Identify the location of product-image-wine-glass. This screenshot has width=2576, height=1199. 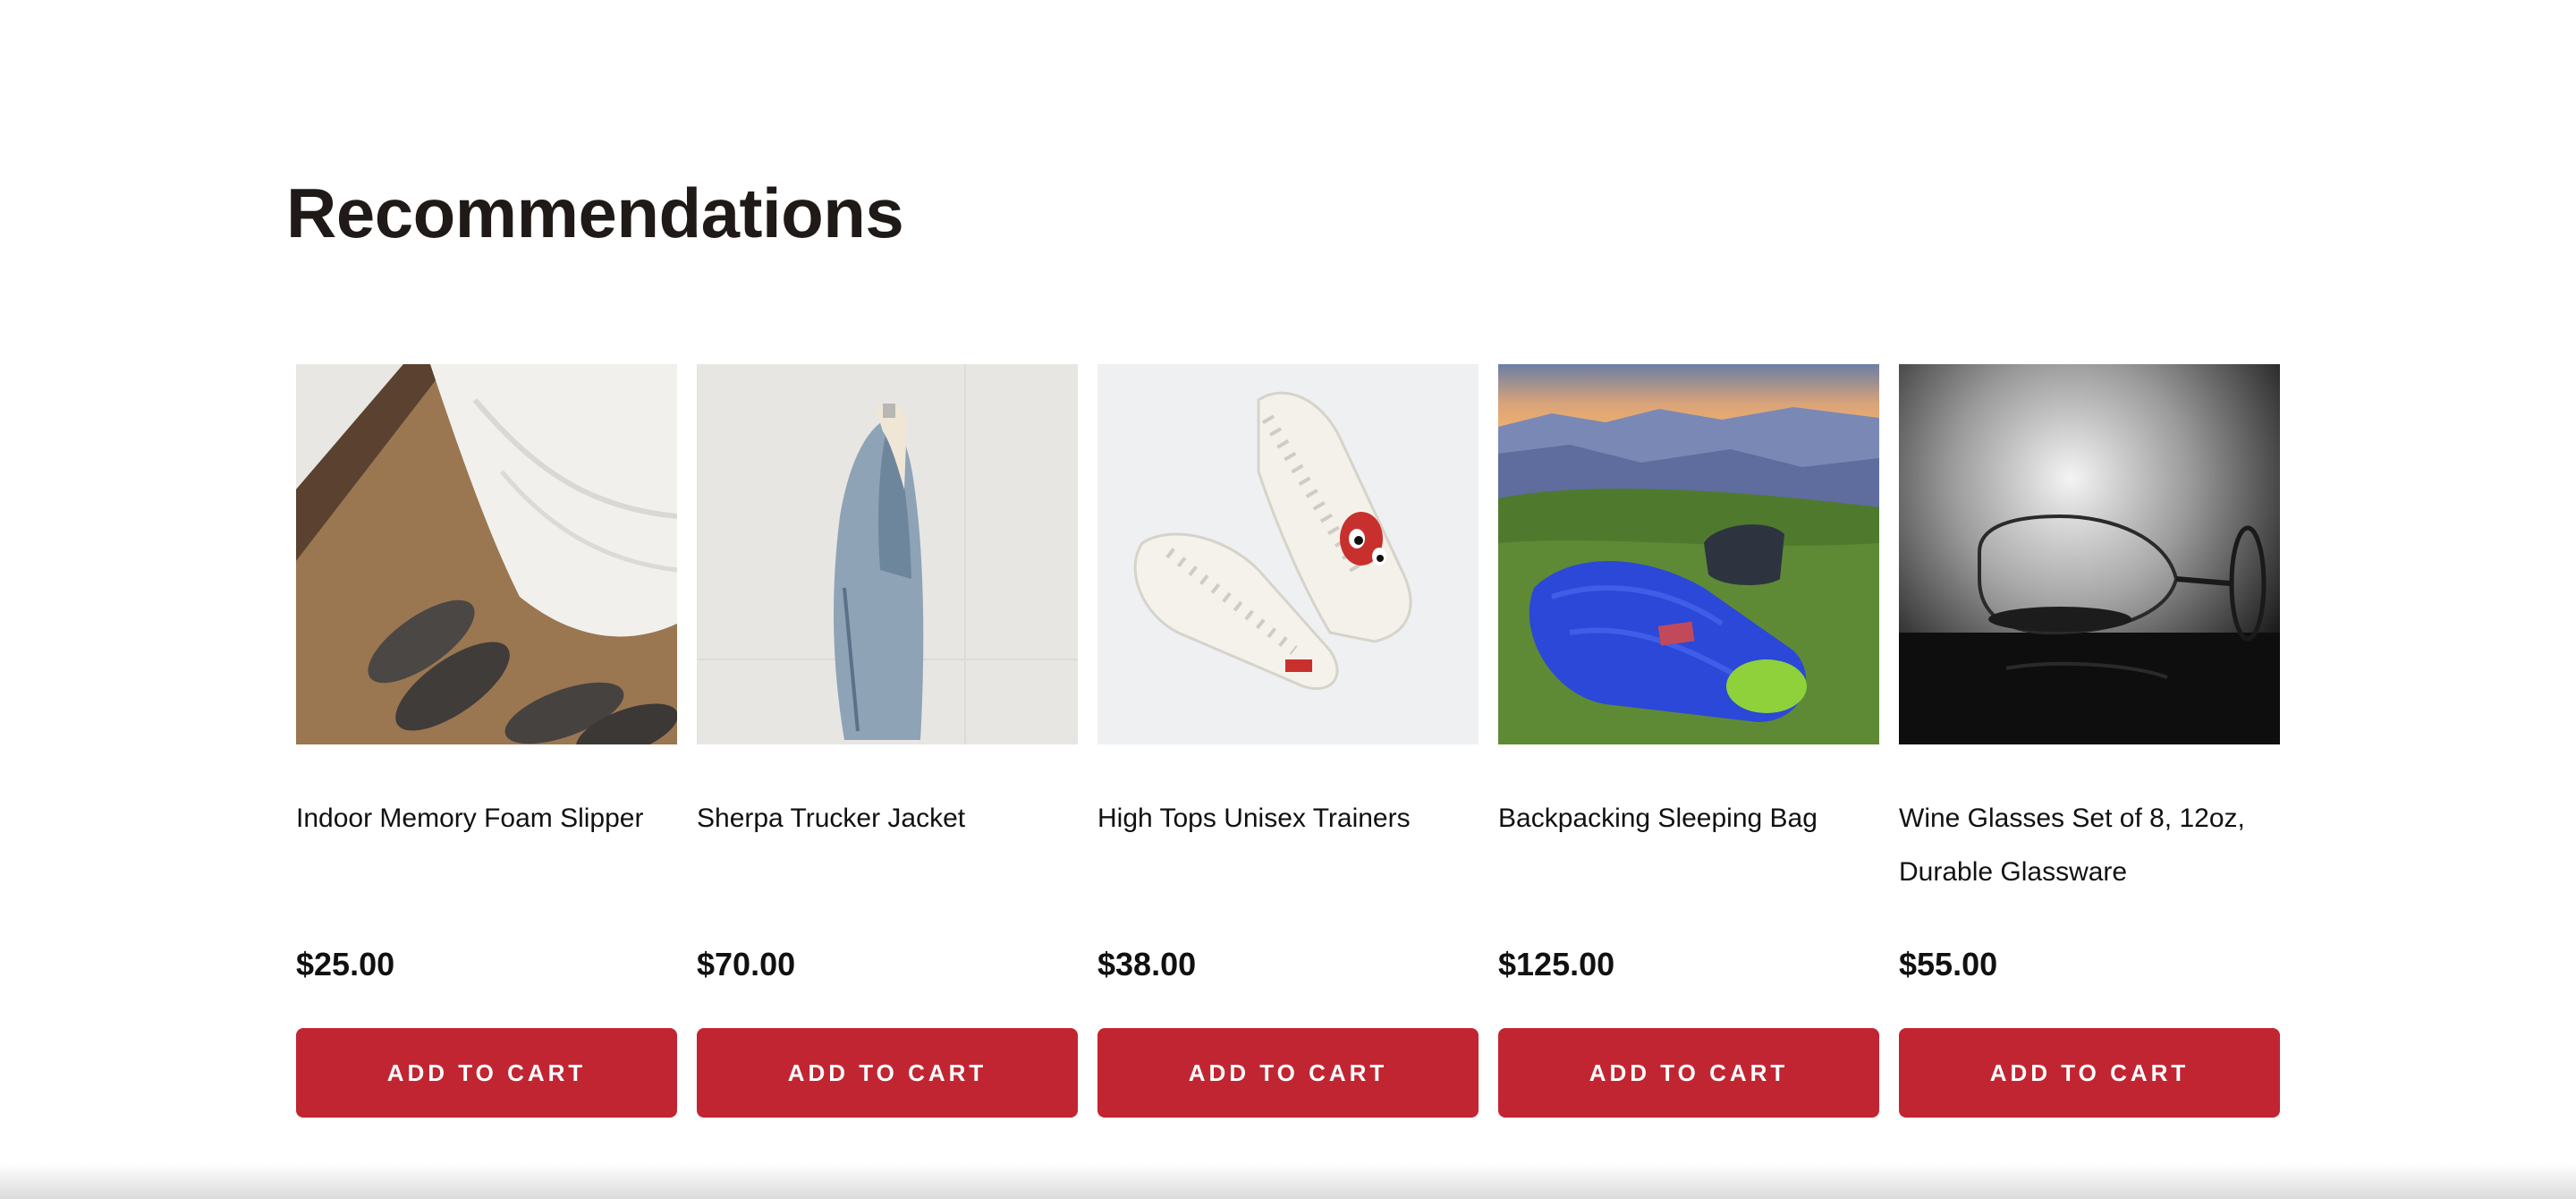
(2089, 554).